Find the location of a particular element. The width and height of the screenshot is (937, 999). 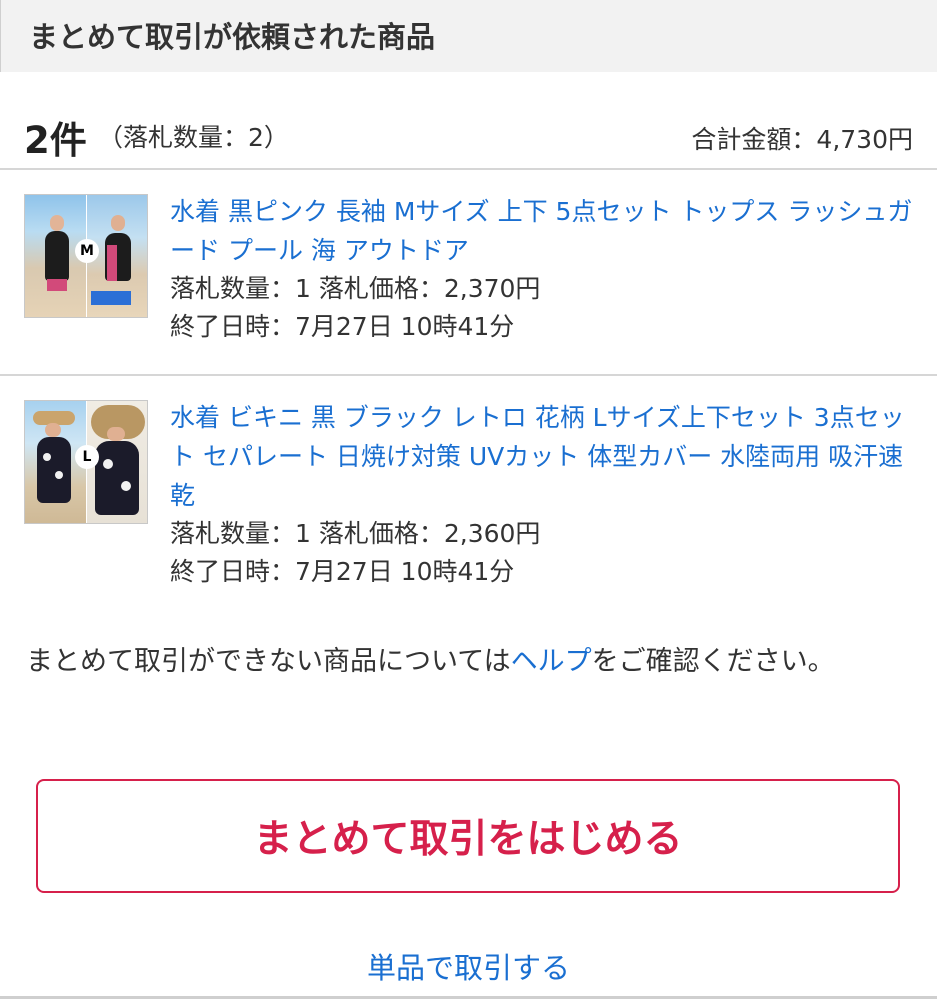

help-note-prefix: まとめて取引ができない商品については is located at coordinates (268, 661).